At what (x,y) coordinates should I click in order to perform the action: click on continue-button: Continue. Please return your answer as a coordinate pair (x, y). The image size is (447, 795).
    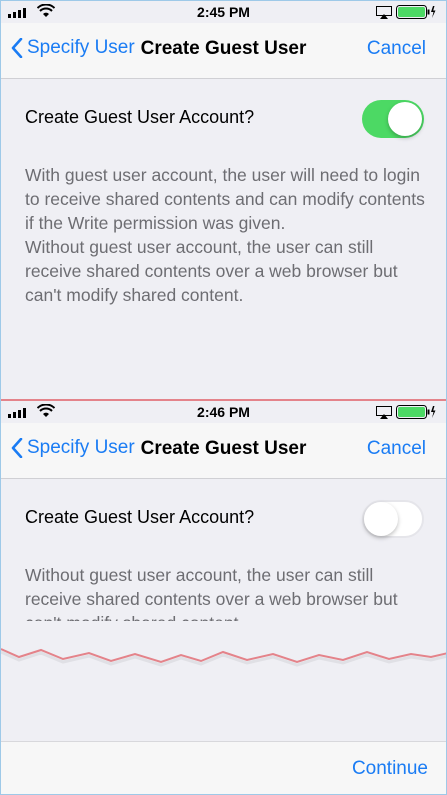
    Looking at the image, I should click on (390, 769).